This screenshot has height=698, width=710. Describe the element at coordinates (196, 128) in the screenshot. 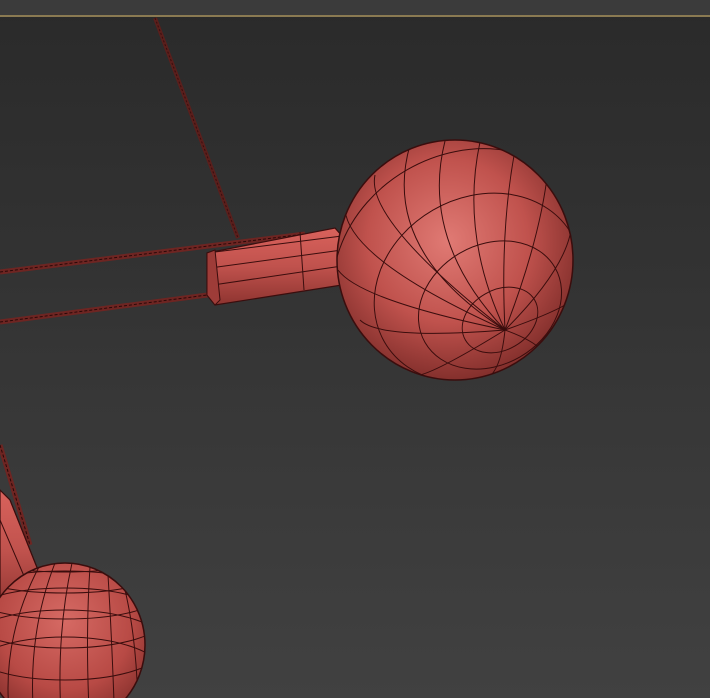

I see `vertical-cable` at that location.